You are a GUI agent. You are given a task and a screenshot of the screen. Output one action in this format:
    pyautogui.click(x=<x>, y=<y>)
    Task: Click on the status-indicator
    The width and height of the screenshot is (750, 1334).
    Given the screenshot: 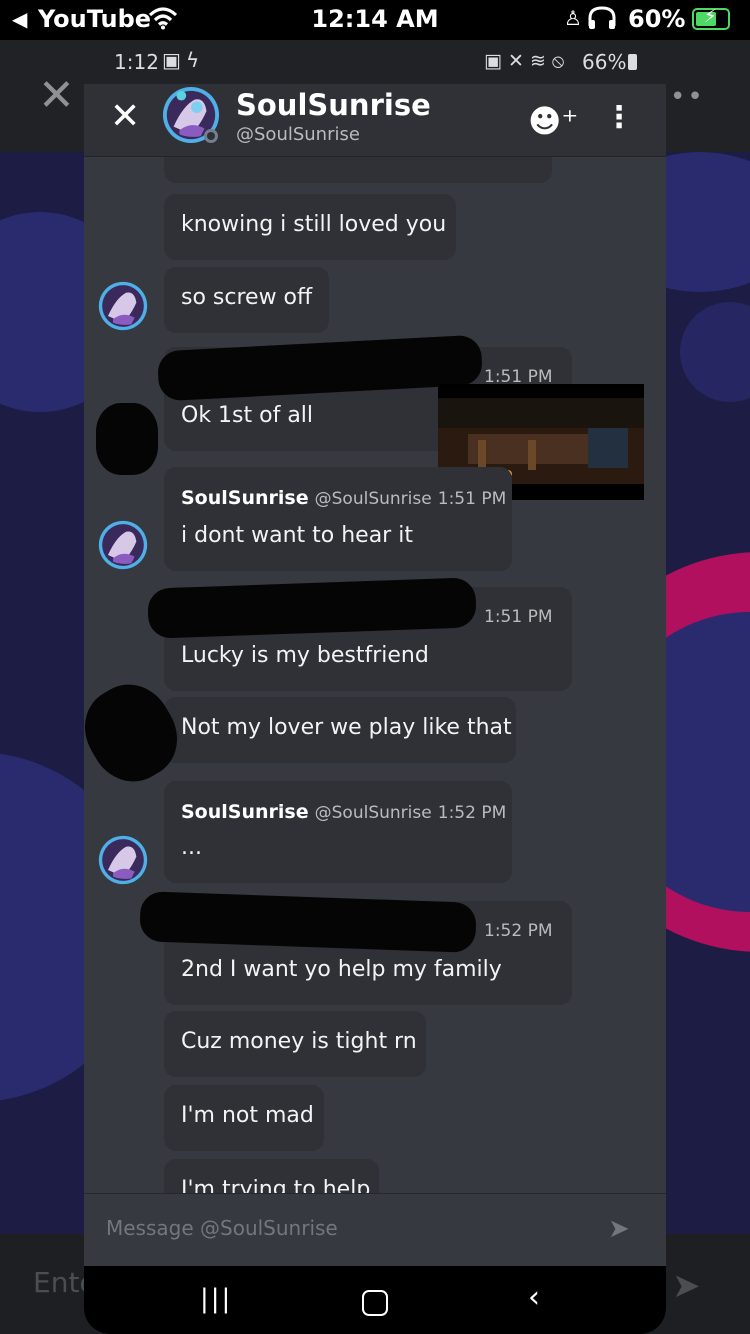 What is the action you would take?
    pyautogui.click(x=211, y=136)
    